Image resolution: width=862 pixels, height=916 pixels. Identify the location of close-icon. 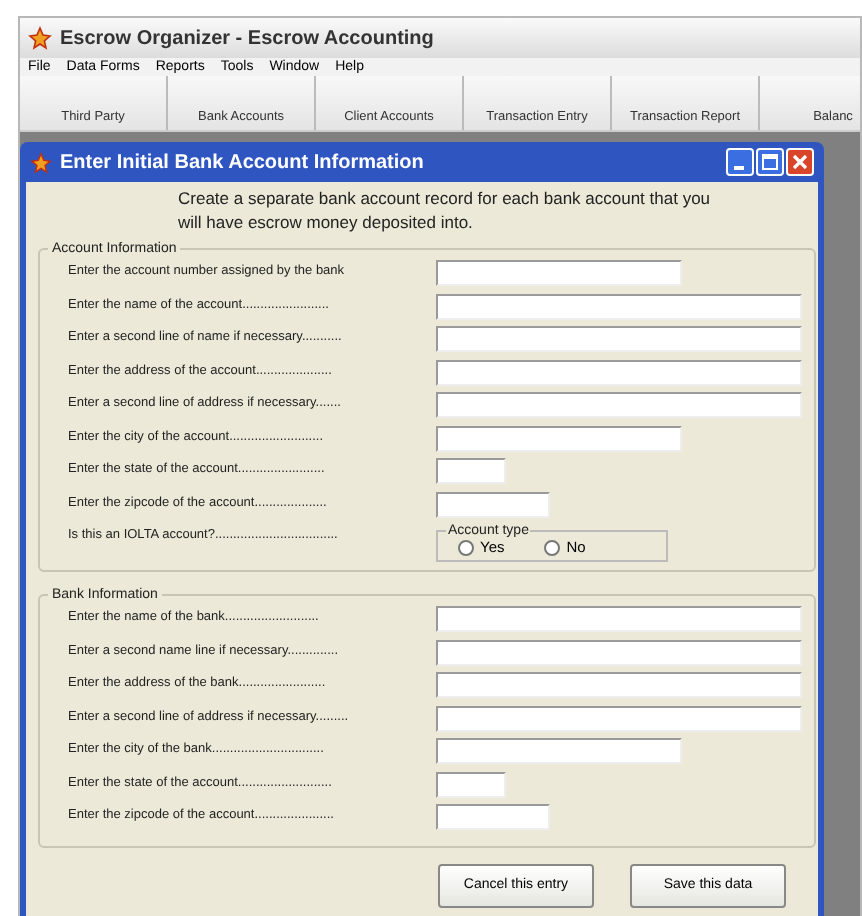
(800, 162).